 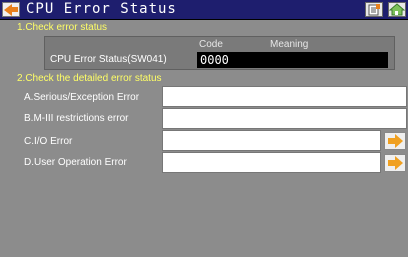 I want to click on meaning-column-header: Meaning, so click(x=289, y=44).